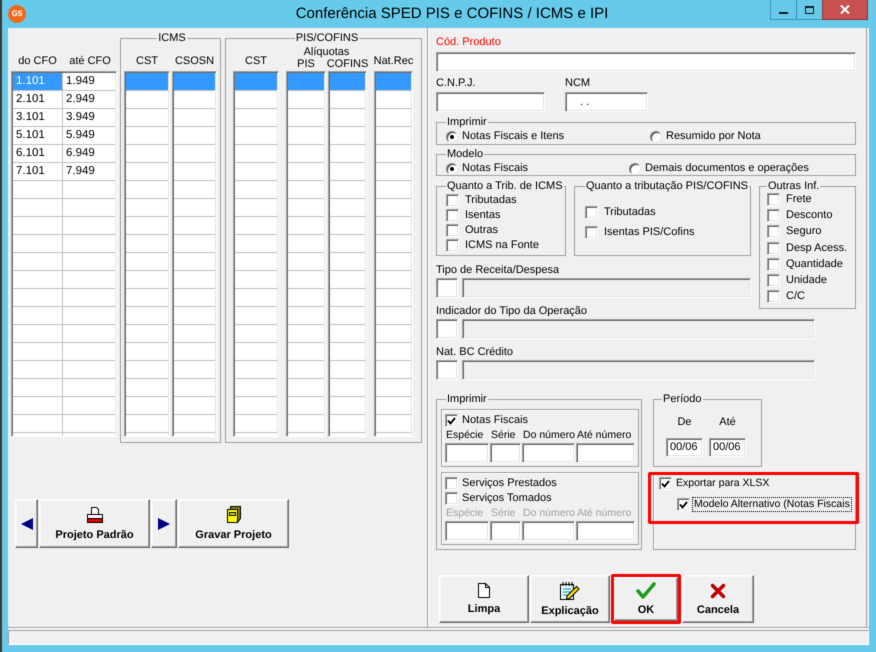  I want to click on table-cell: 3.949, so click(89, 118).